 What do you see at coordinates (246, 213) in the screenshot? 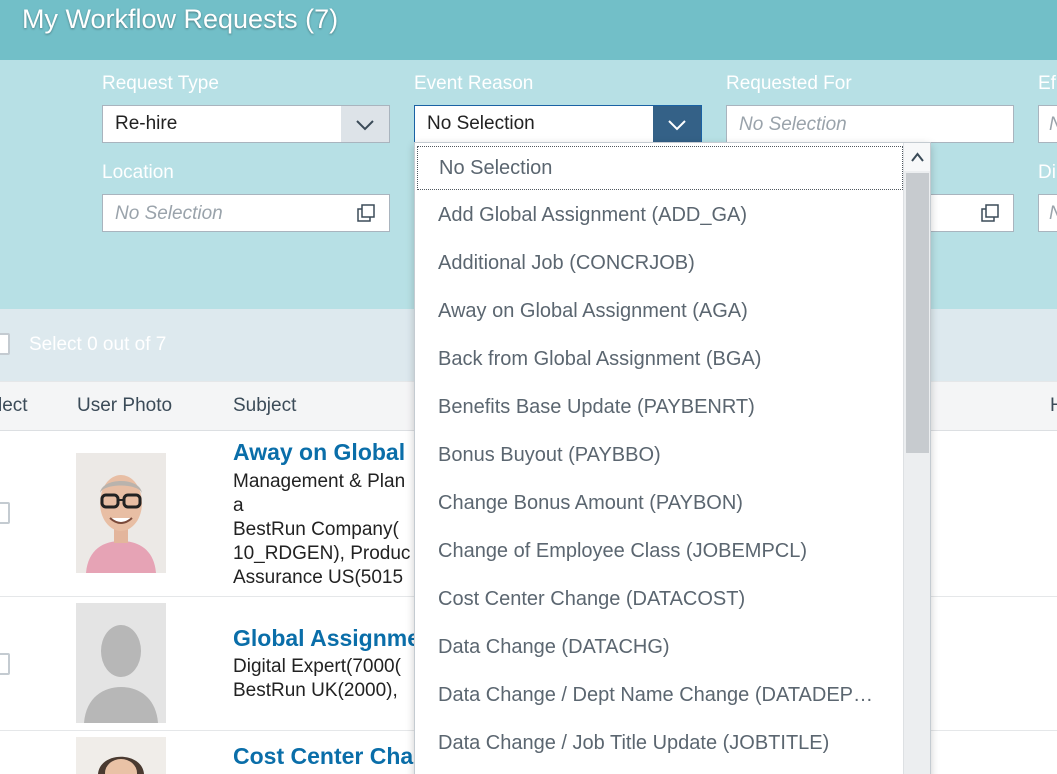
I see `location-input: No Selection` at bounding box center [246, 213].